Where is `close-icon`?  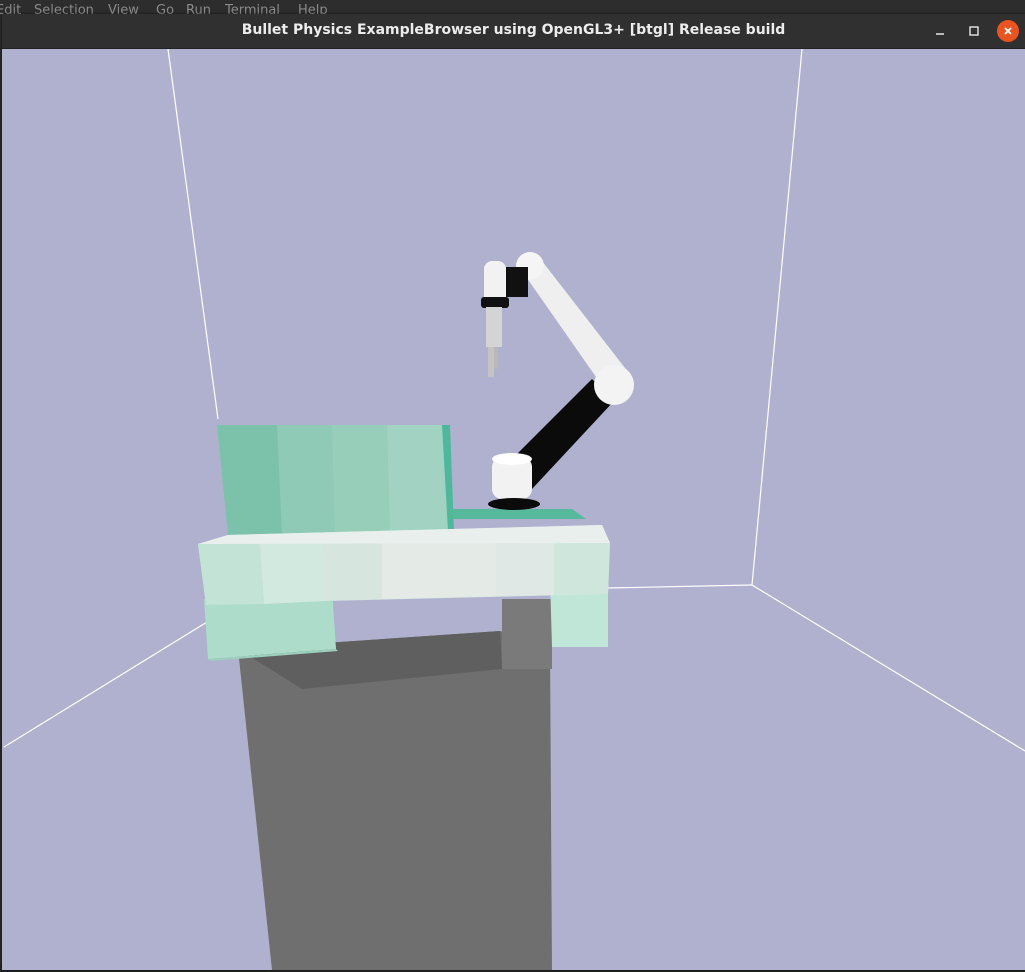
close-icon is located at coordinates (1008, 31).